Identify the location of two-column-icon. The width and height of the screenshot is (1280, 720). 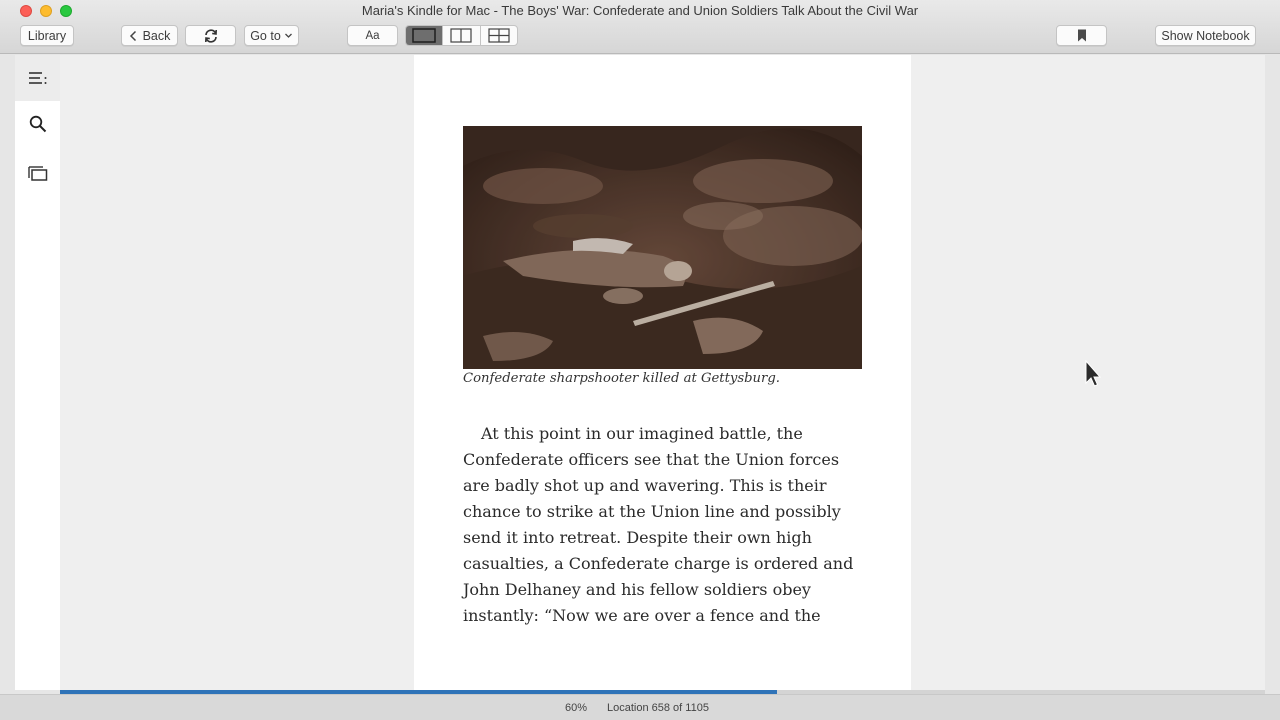
(461, 35).